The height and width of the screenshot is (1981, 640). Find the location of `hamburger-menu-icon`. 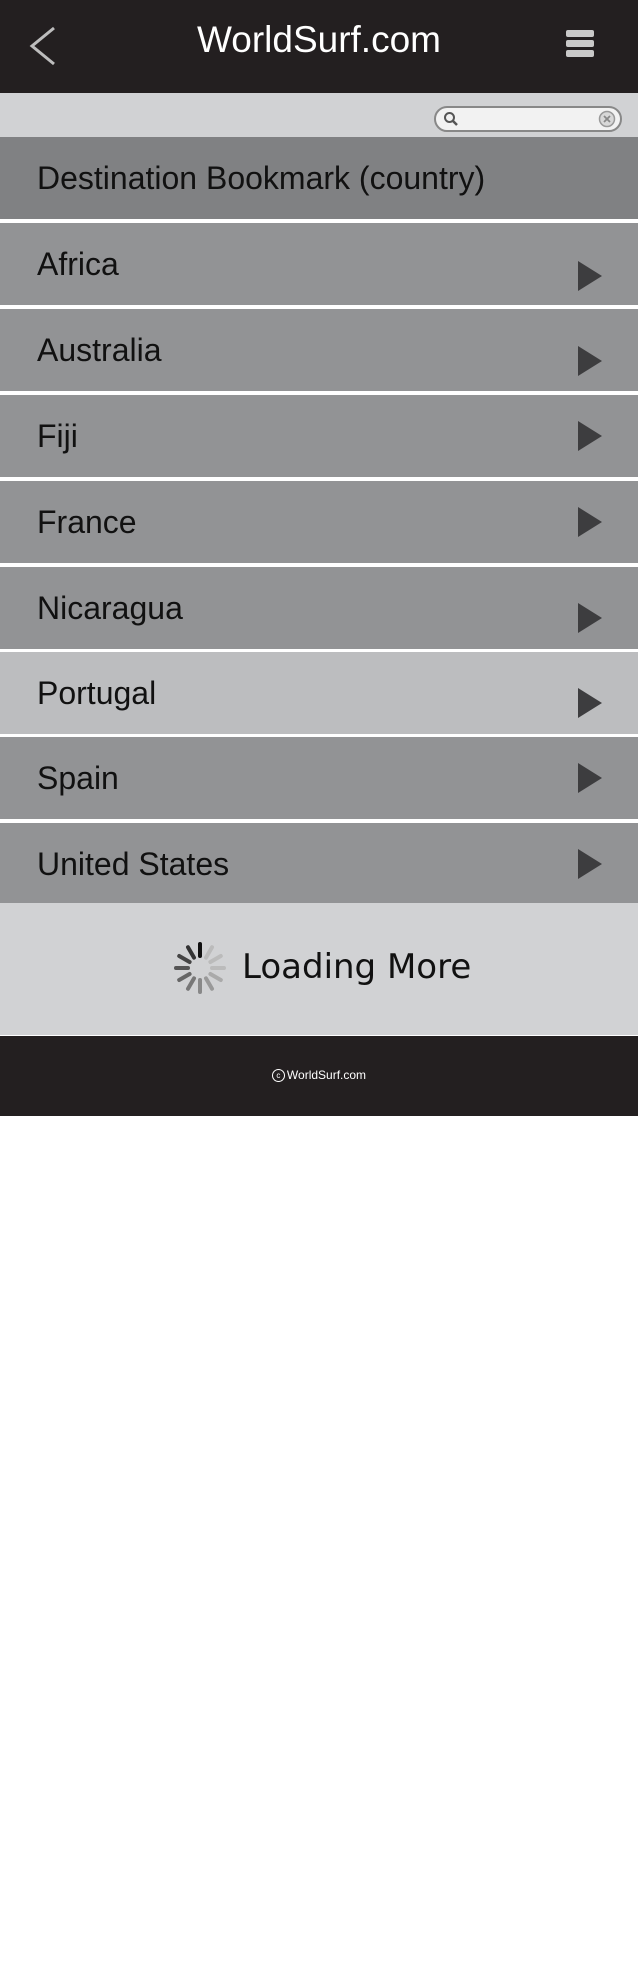

hamburger-menu-icon is located at coordinates (581, 43).